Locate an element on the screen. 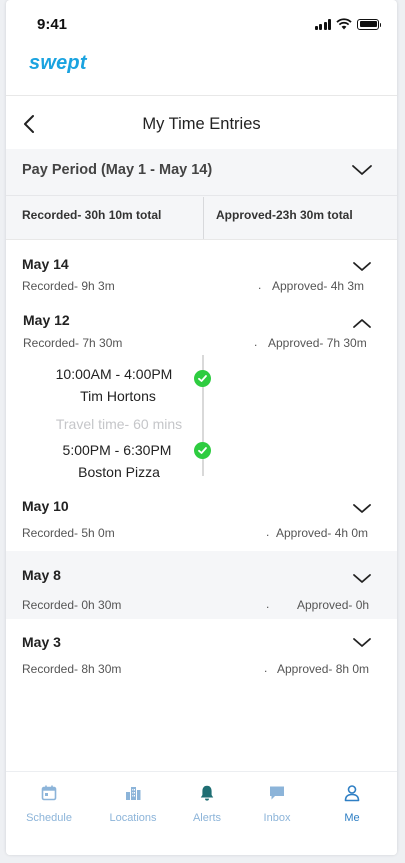 This screenshot has height=863, width=405. day-date: May 8 is located at coordinates (41, 575).